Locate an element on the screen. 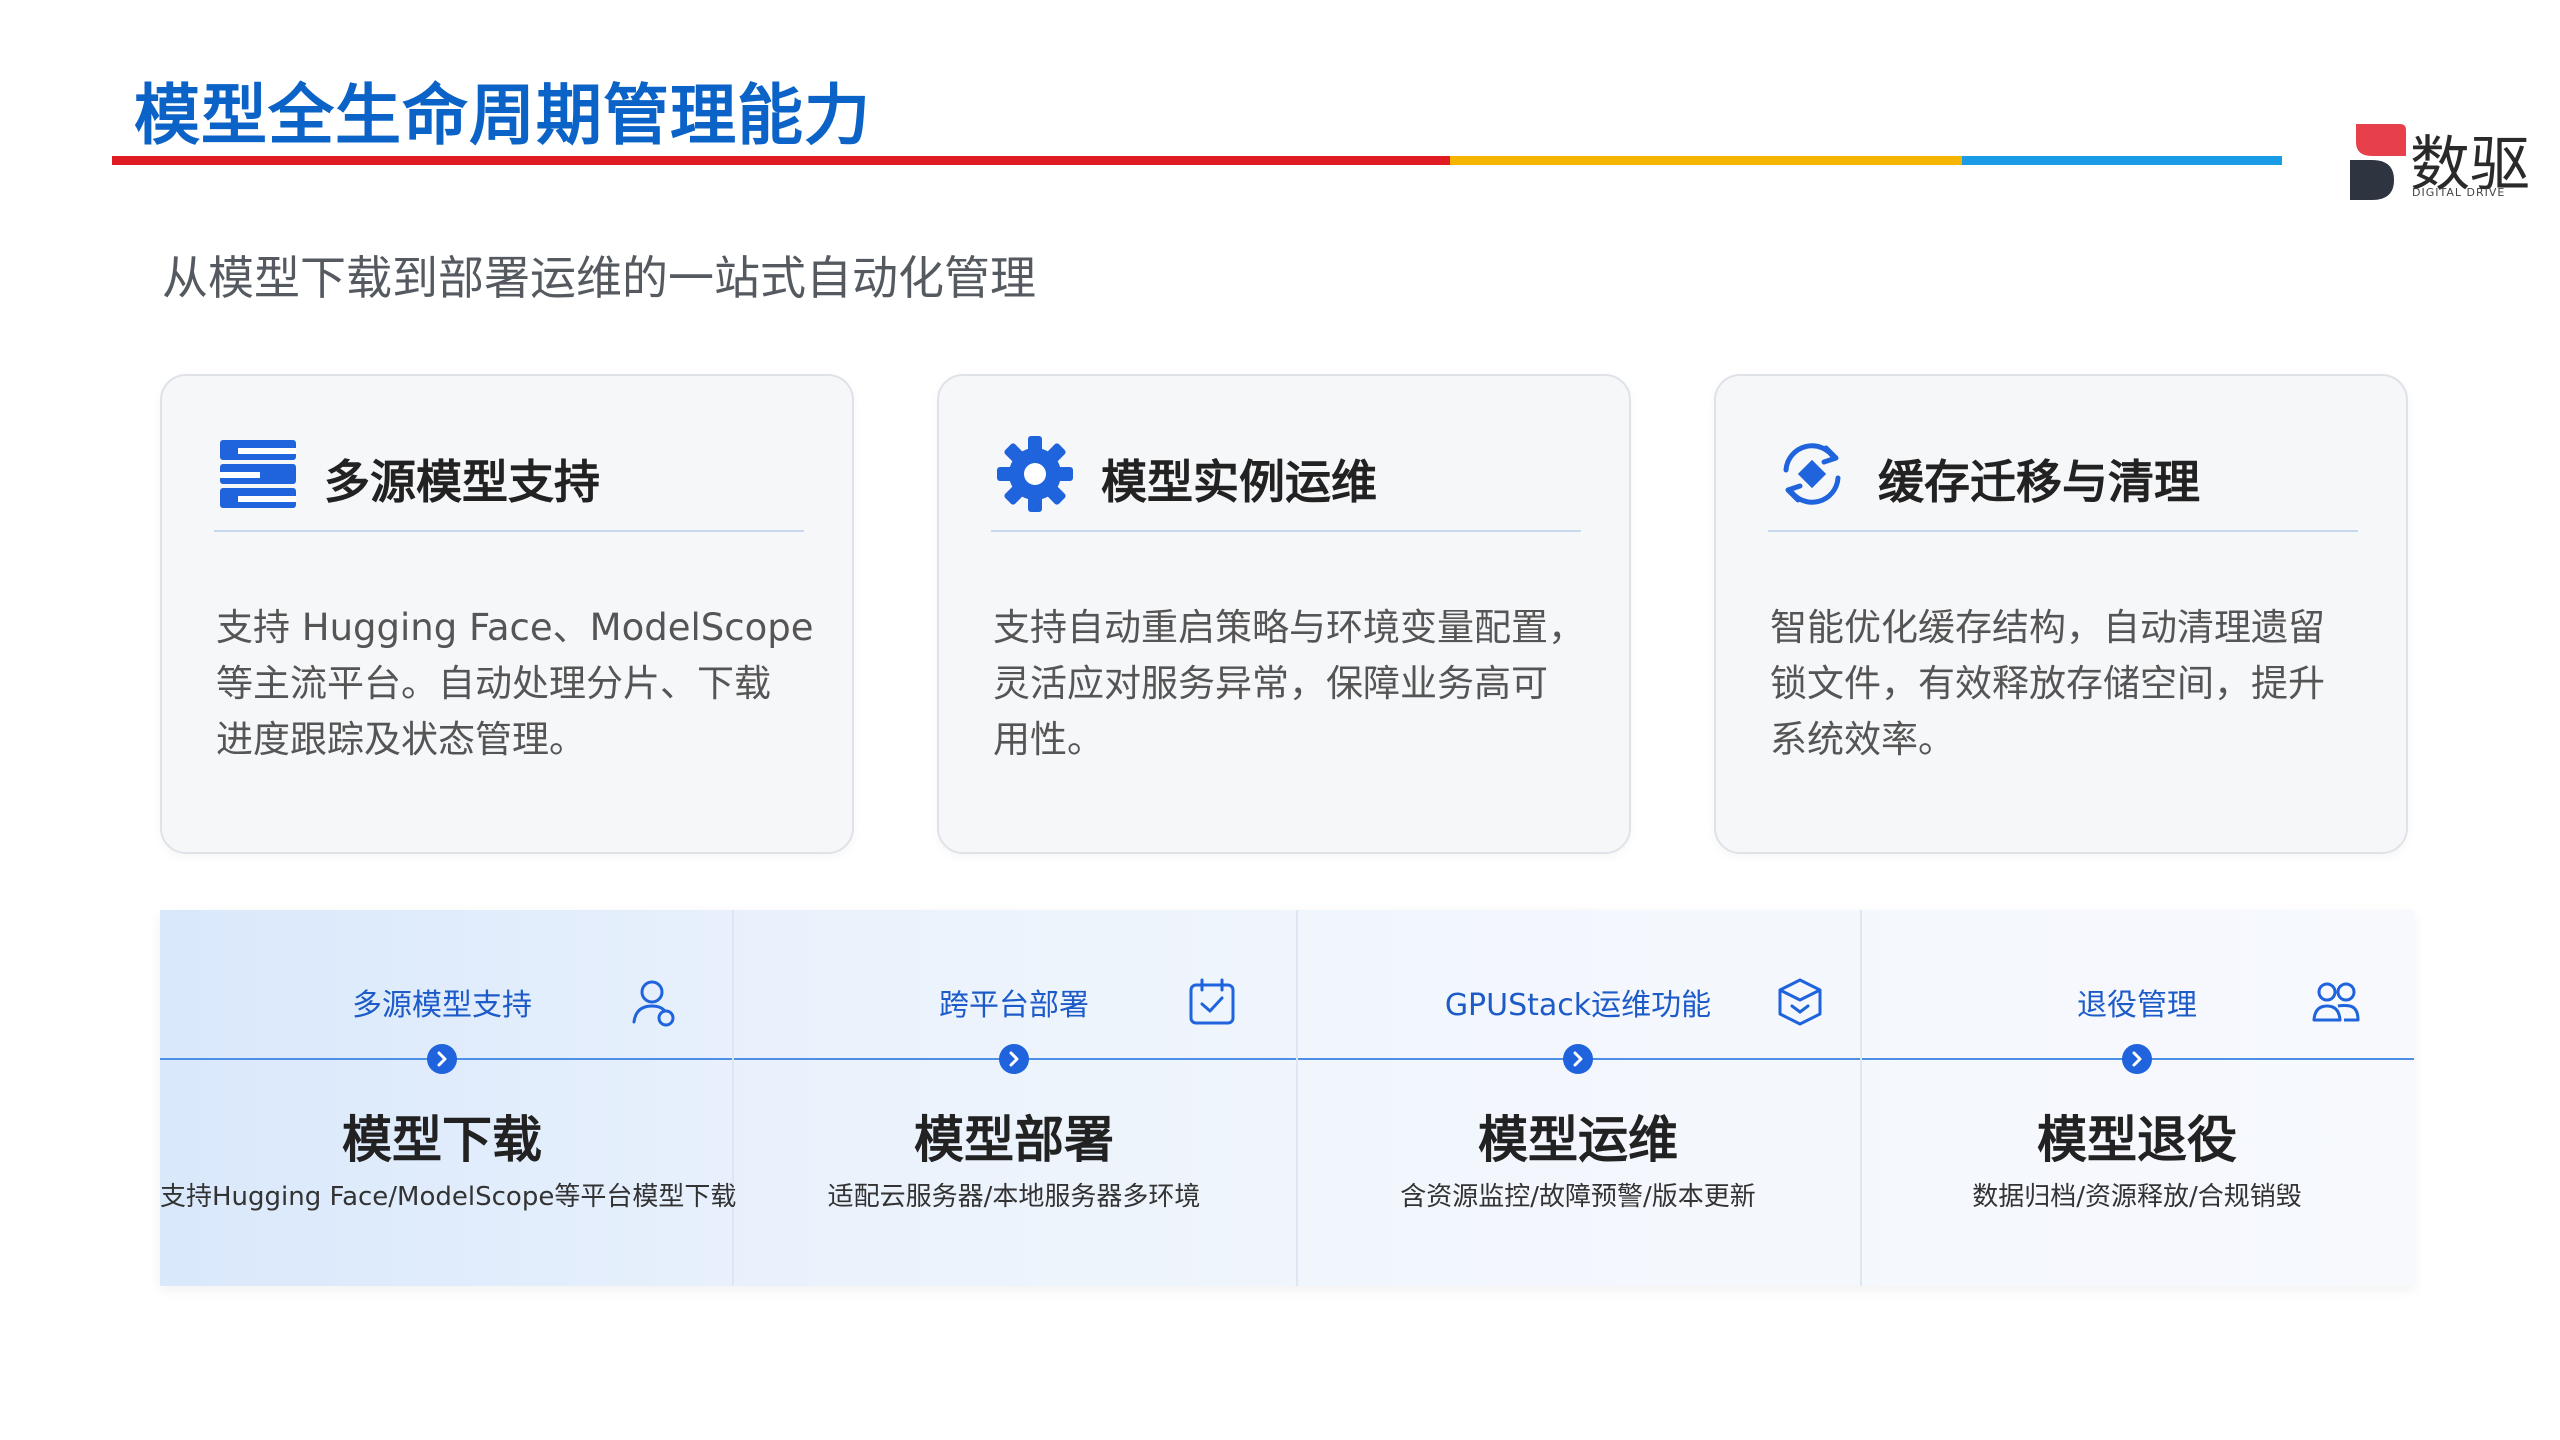 The width and height of the screenshot is (2560, 1440). user-icon is located at coordinates (653, 1003).